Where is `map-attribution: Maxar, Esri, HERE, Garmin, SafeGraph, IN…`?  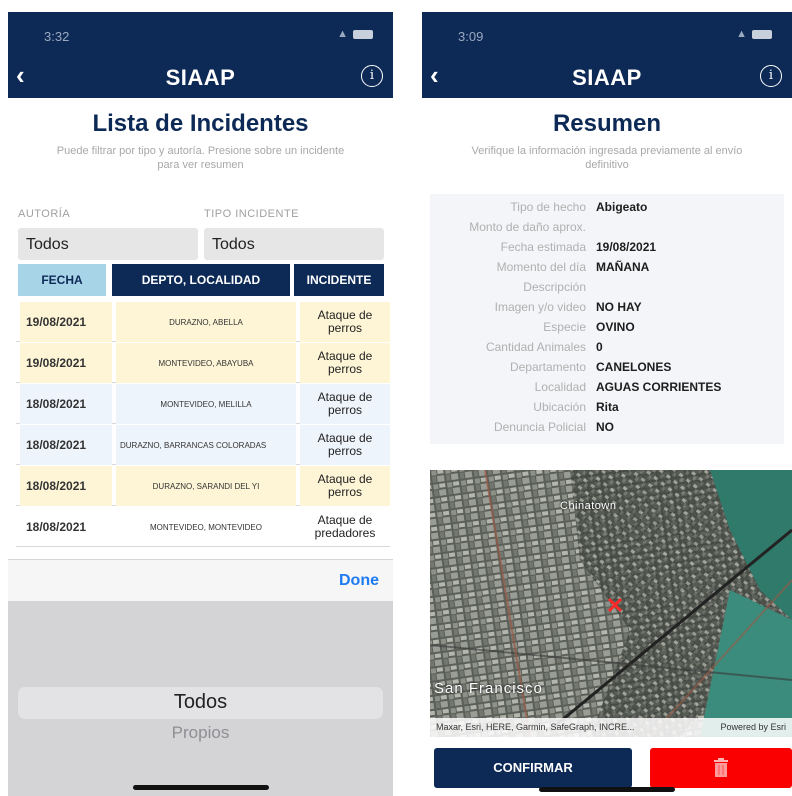
map-attribution: Maxar, Esri, HERE, Garmin, SafeGraph, IN… is located at coordinates (611, 727).